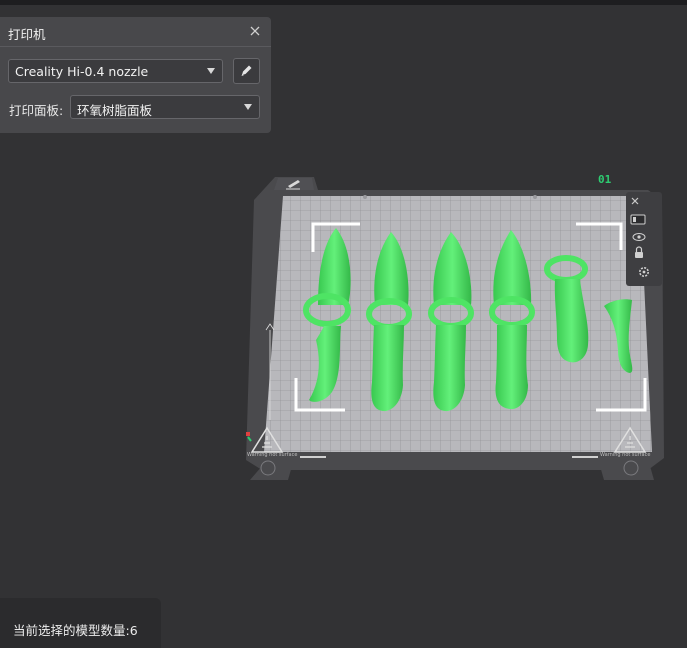 This screenshot has width=687, height=648. What do you see at coordinates (638, 219) in the screenshot?
I see `plate-list-icon` at bounding box center [638, 219].